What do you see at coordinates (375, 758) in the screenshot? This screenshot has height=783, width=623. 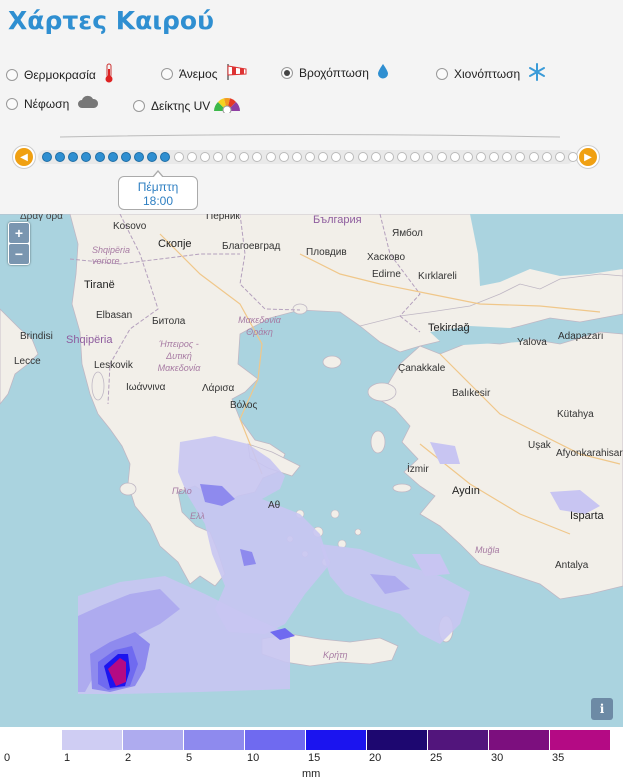 I see `legend-tick-label: 20` at bounding box center [375, 758].